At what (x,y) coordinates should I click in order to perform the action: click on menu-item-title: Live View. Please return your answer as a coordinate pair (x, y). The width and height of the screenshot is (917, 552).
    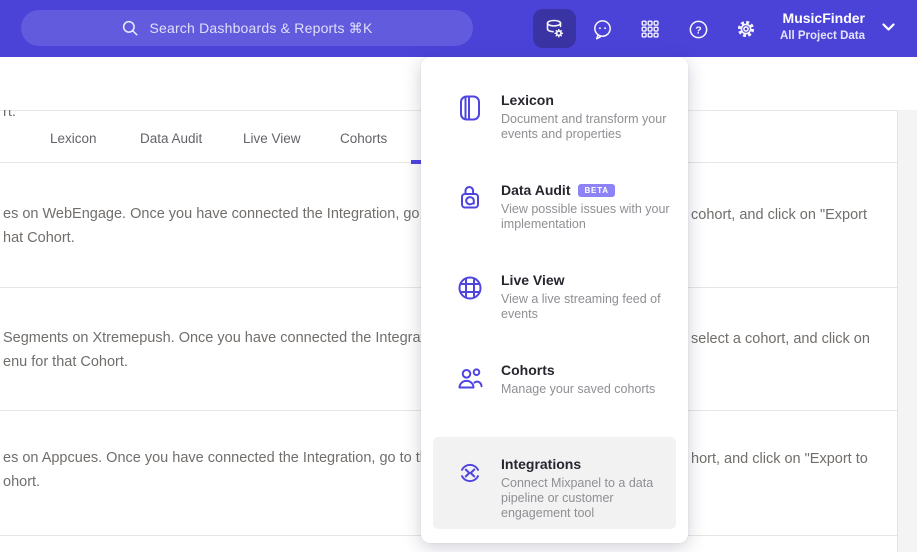
    Looking at the image, I should click on (533, 280).